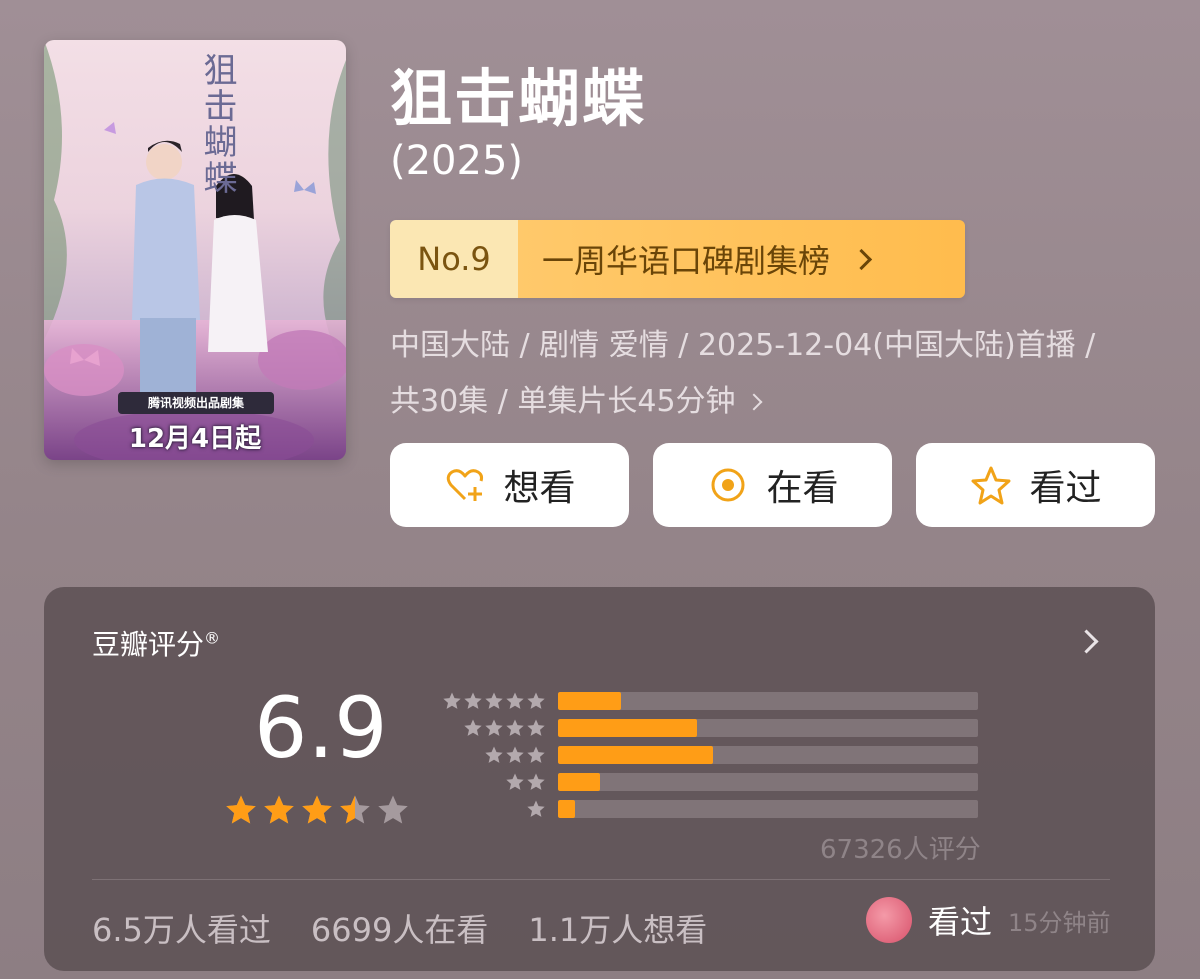 The height and width of the screenshot is (979, 1200). I want to click on rating-score: 6.9, so click(321, 728).